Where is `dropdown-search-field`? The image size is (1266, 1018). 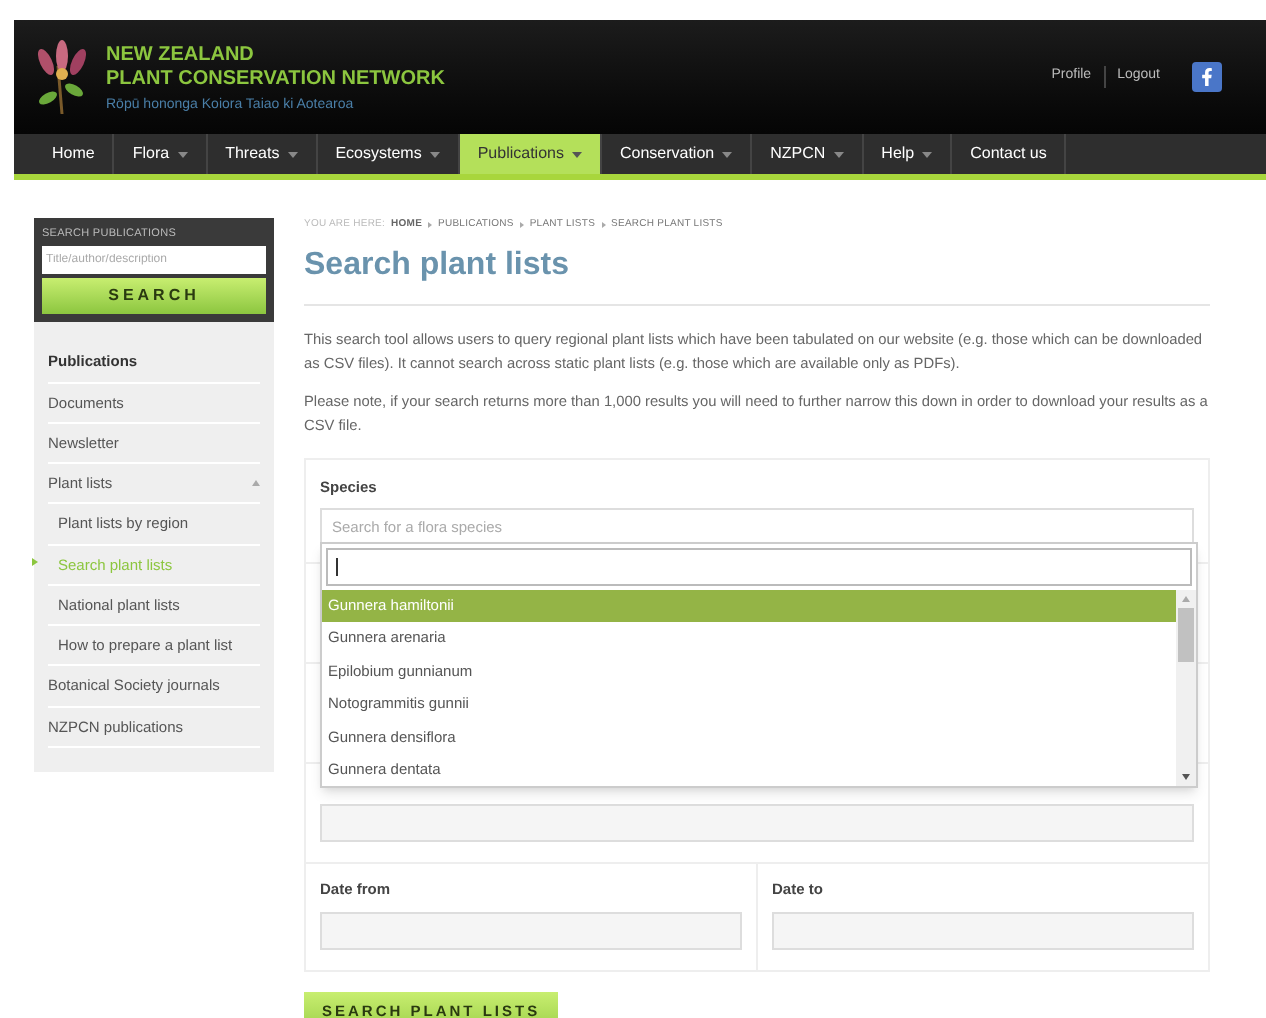 dropdown-search-field is located at coordinates (759, 566).